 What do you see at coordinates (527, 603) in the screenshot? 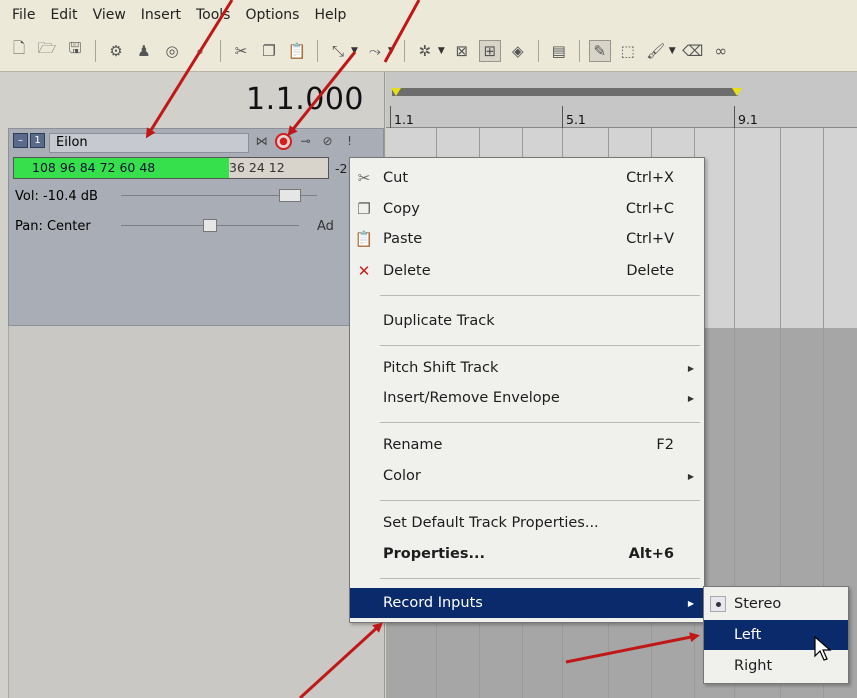
I see `menu-item-record-inputs: Record Inputs ▶` at bounding box center [527, 603].